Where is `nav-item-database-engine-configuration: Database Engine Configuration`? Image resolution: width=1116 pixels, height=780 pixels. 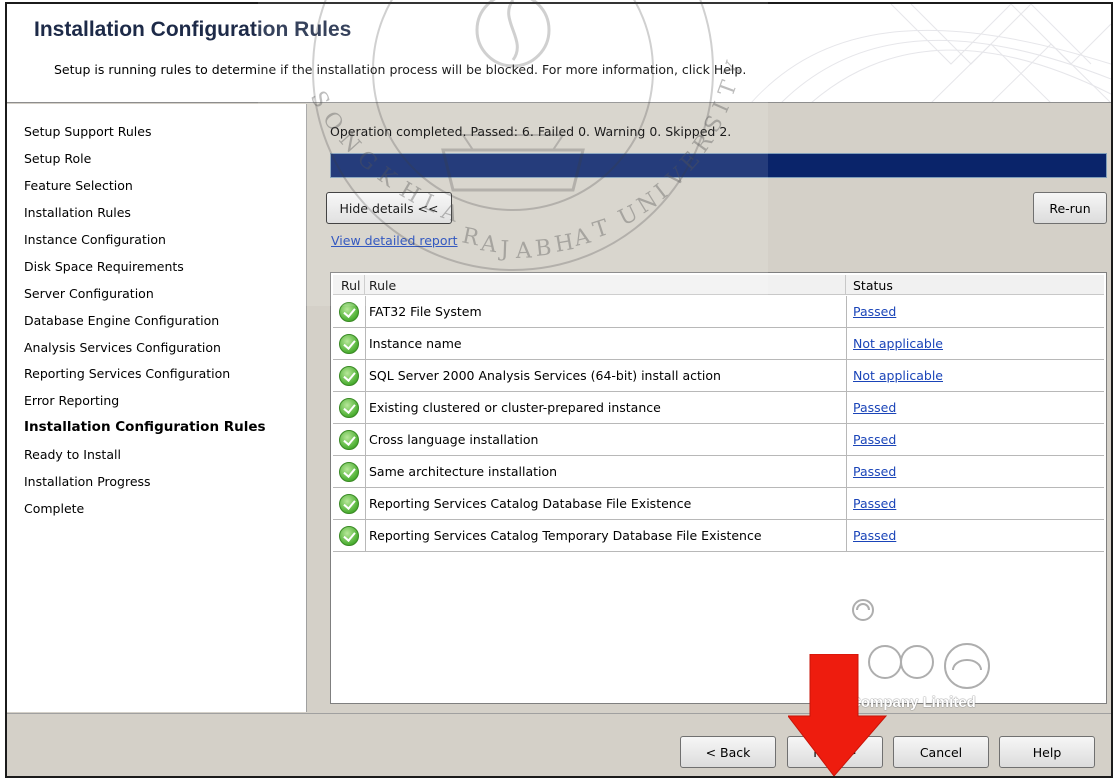
nav-item-database-engine-configuration: Database Engine Configuration is located at coordinates (121, 320).